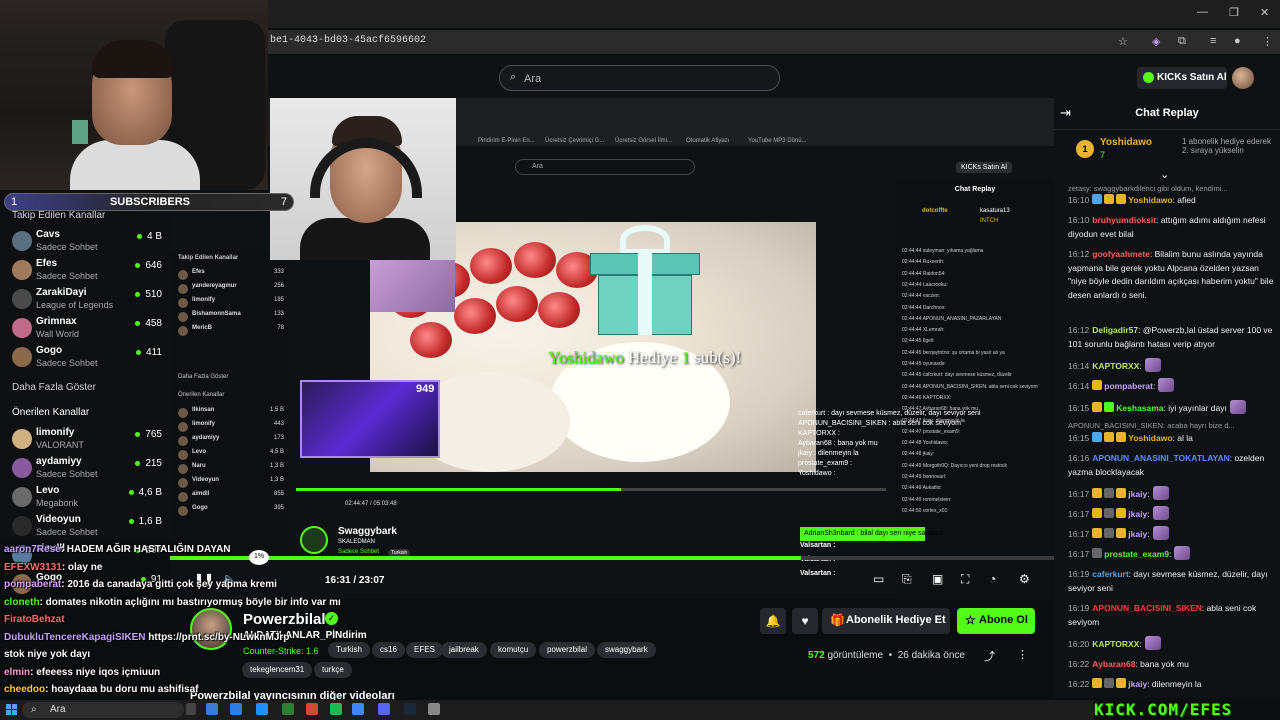 This screenshot has height=720, width=1280. I want to click on chevron-down-icon: ⌄, so click(1164, 174).